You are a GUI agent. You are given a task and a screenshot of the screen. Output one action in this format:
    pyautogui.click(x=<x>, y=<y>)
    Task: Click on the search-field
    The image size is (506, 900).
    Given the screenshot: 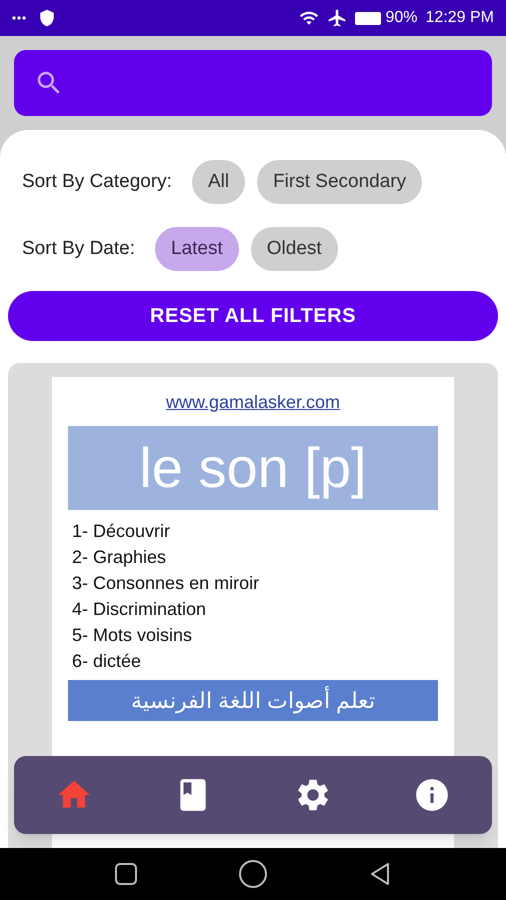 What is the action you would take?
    pyautogui.click(x=253, y=83)
    